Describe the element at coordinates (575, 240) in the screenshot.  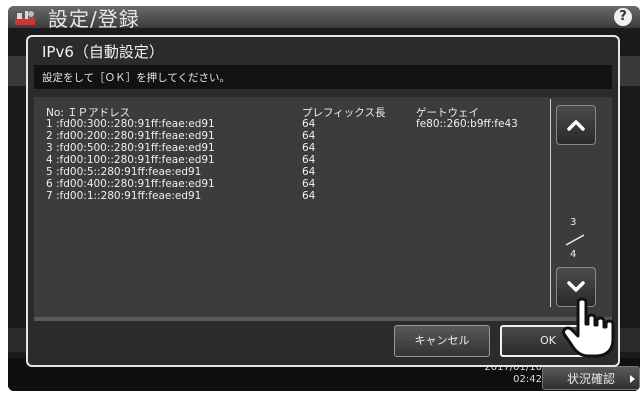
I see `page-separator` at that location.